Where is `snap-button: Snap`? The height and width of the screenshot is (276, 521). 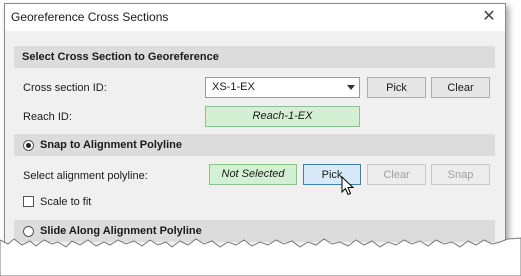 snap-button: Snap is located at coordinates (460, 174).